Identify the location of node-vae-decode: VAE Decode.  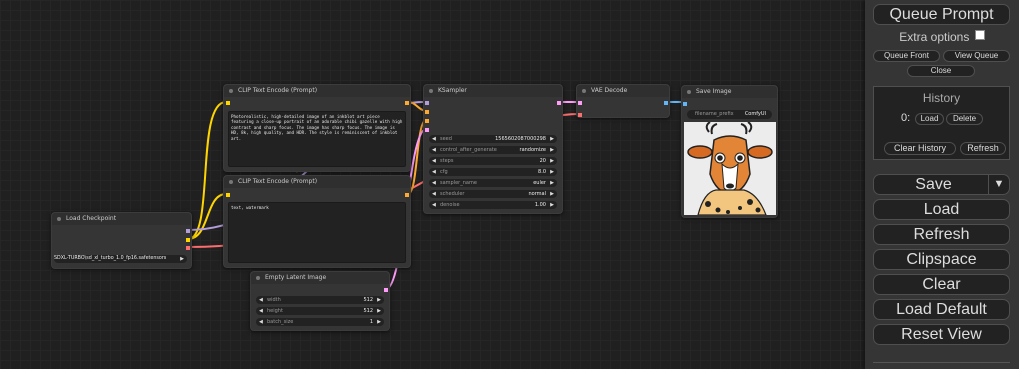
(623, 101).